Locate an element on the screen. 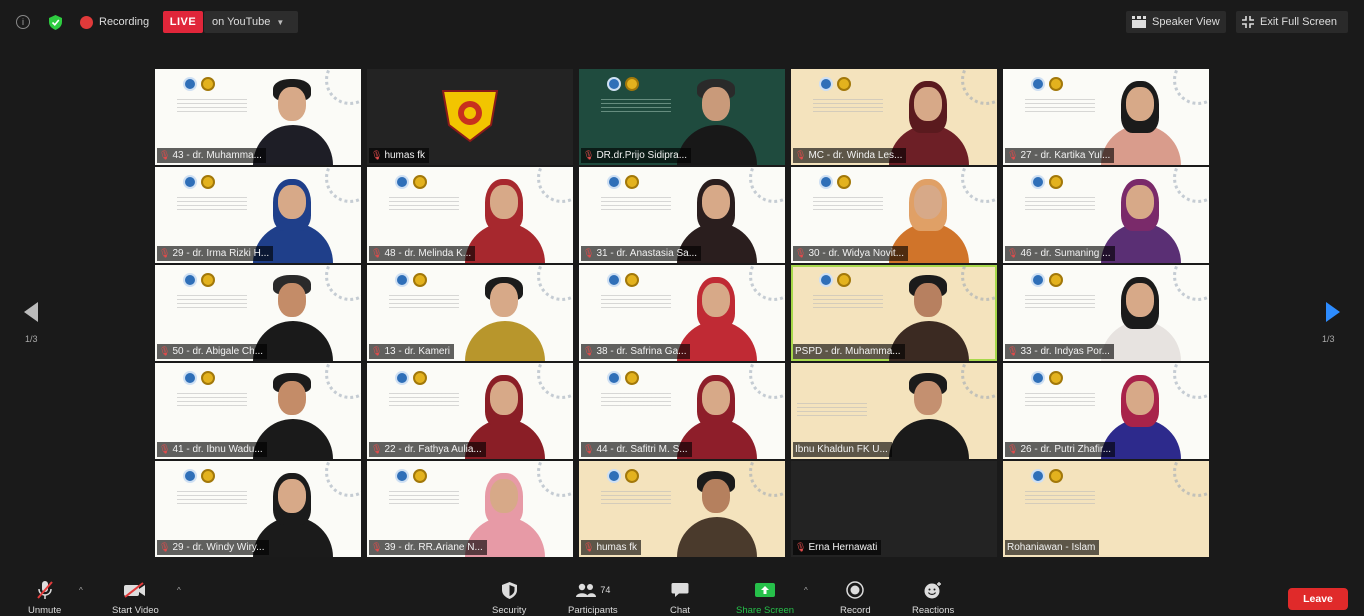 The width and height of the screenshot is (1364, 616). start-video-button: Start Video is located at coordinates (135, 598).